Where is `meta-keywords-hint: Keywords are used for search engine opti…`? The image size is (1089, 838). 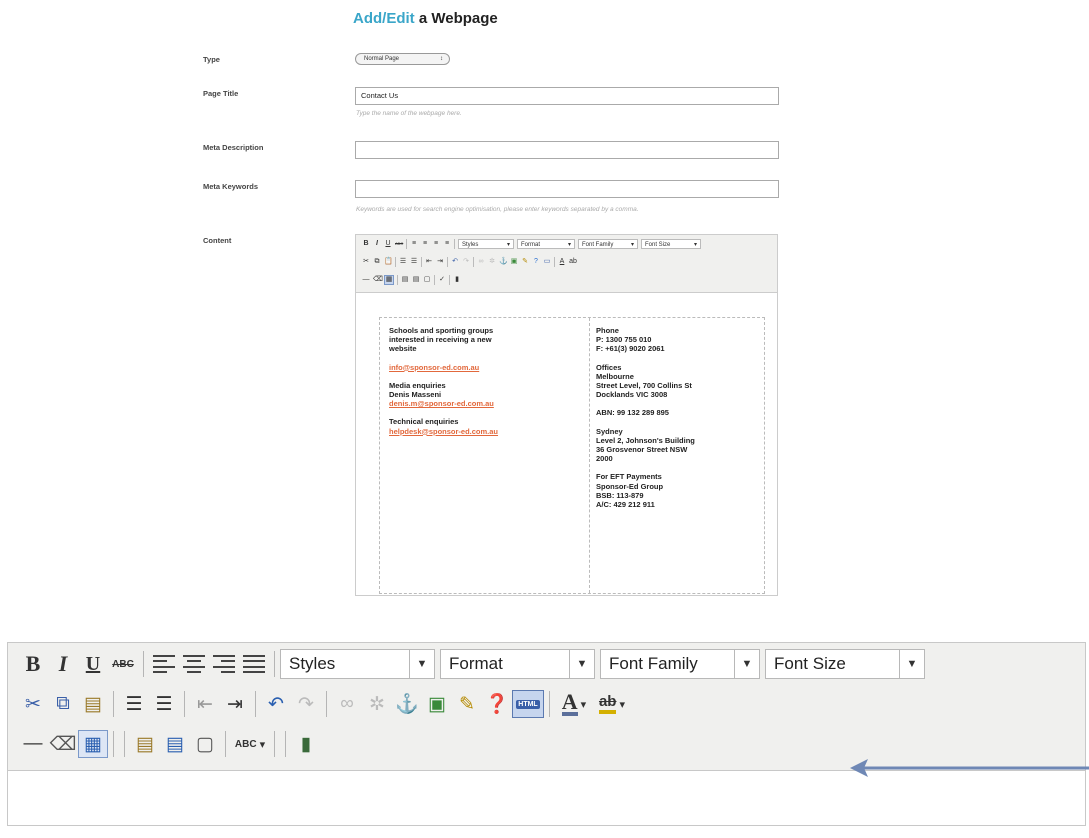
meta-keywords-hint: Keywords are used for search engine opti… is located at coordinates (497, 209).